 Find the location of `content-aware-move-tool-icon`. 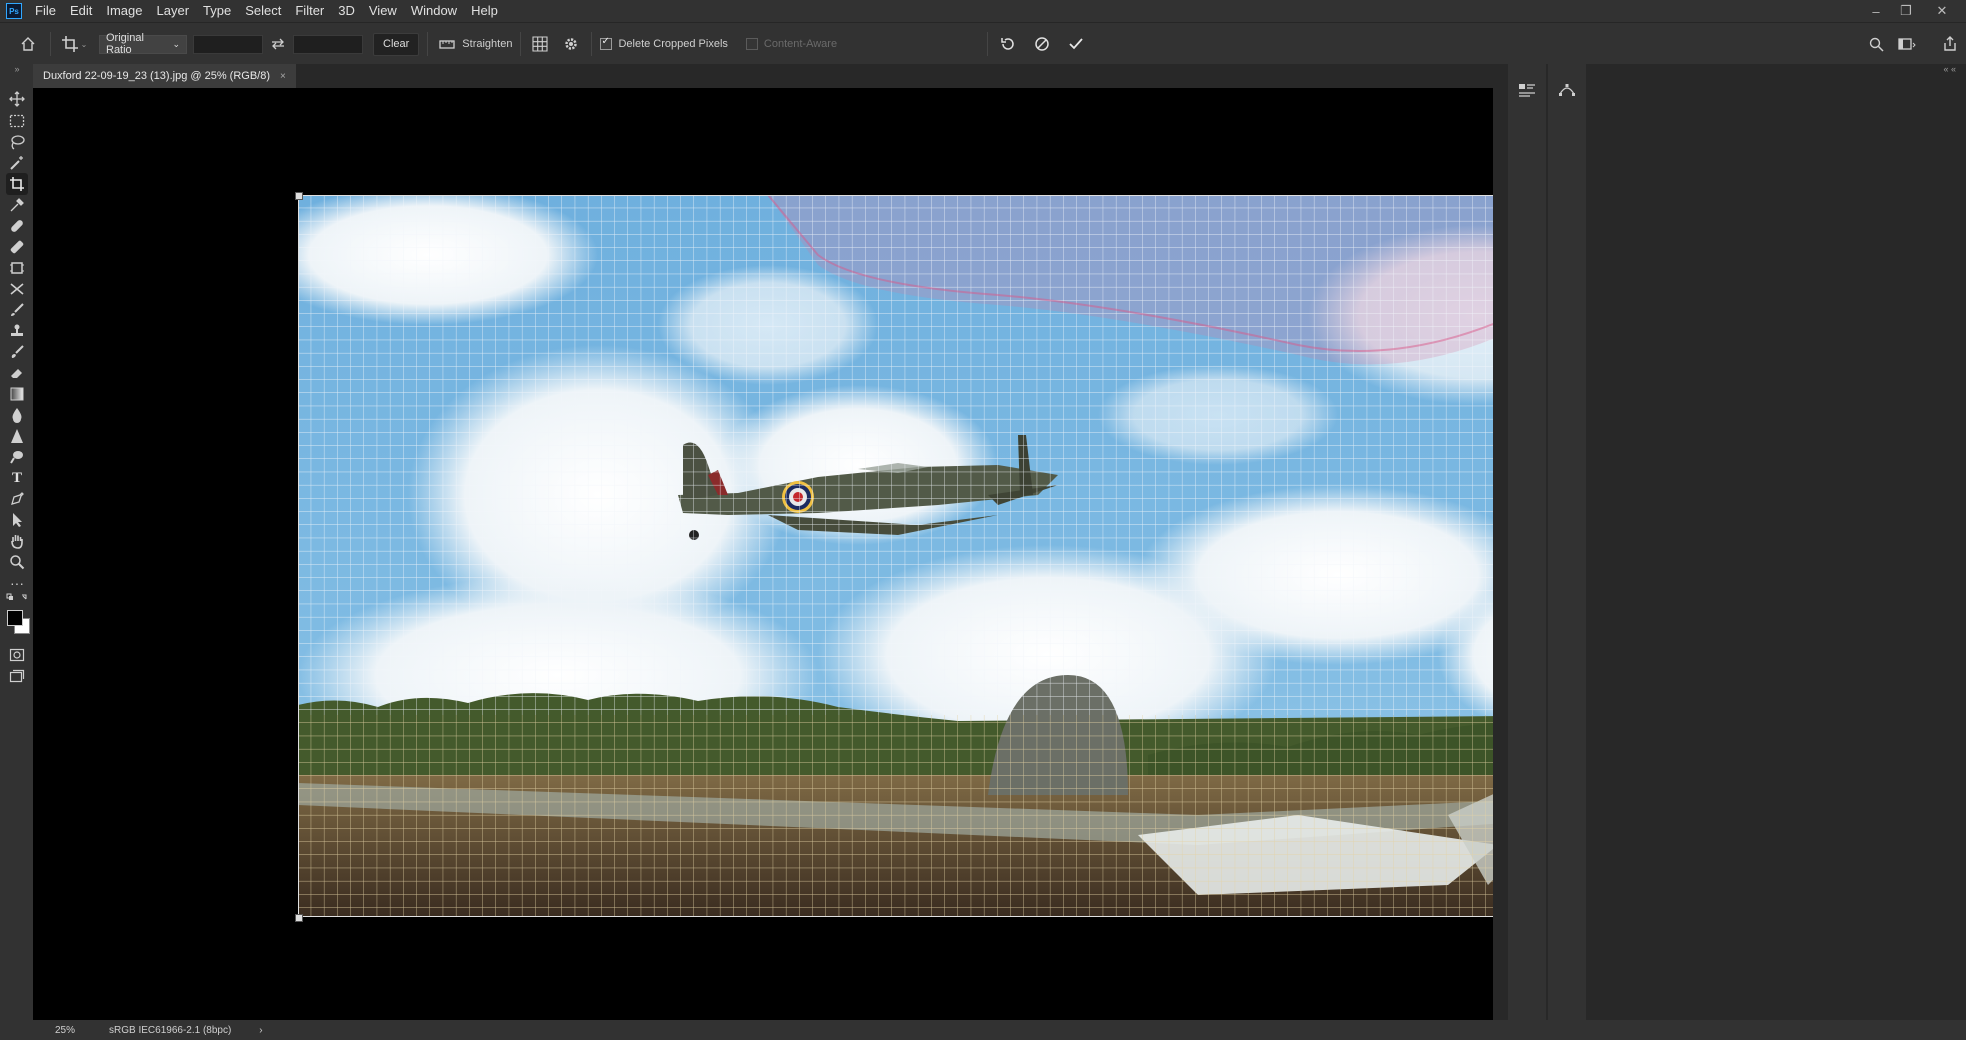

content-aware-move-tool-icon is located at coordinates (17, 289).